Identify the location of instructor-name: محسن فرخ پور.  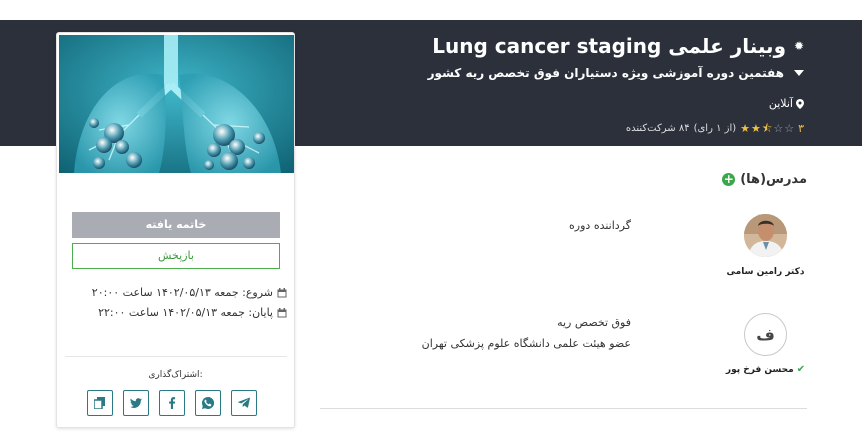
(760, 370).